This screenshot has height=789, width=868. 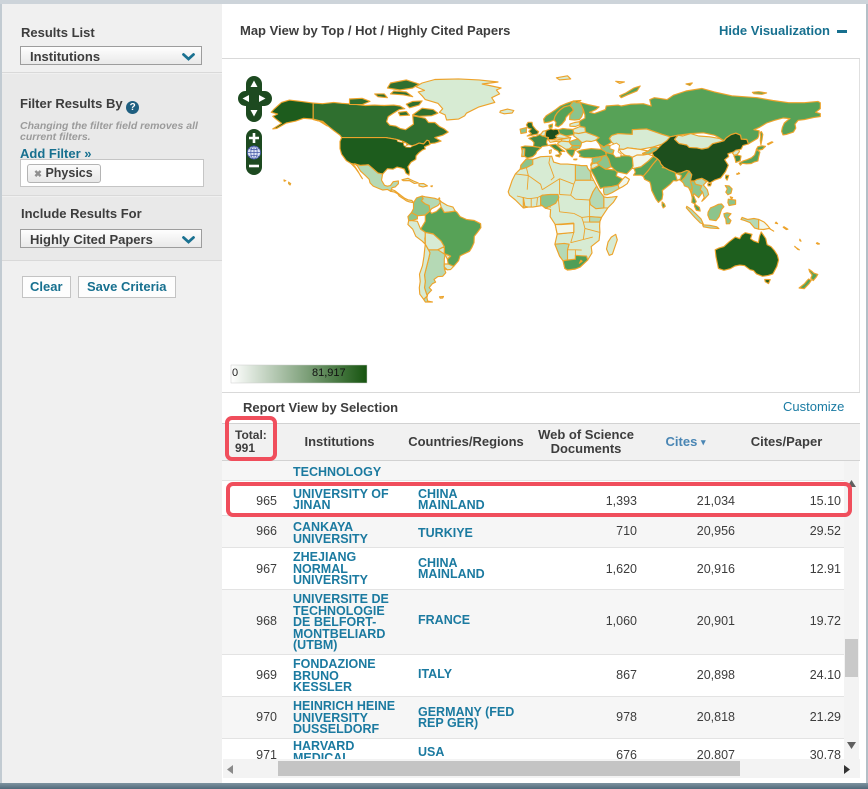 I want to click on svg-text: 0, so click(x=235, y=373).